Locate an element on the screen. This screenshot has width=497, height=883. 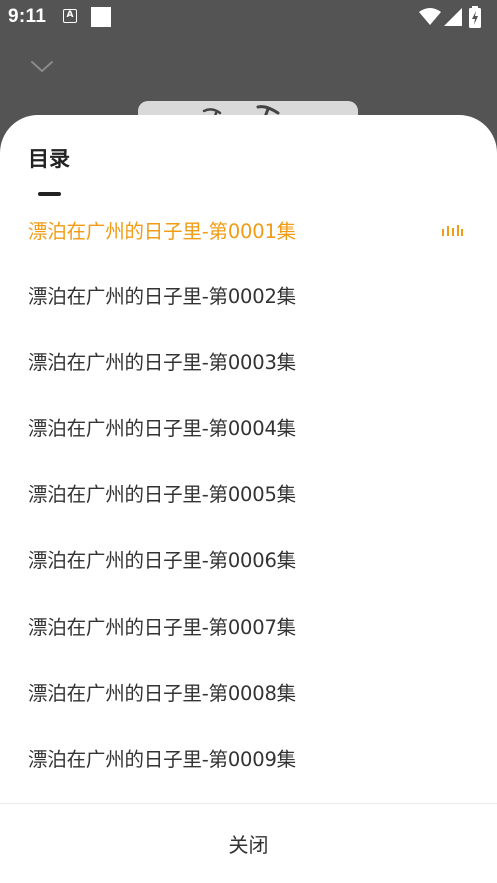
episode-item: 漂泊在广州的日子里-第0002集 is located at coordinates (248, 294).